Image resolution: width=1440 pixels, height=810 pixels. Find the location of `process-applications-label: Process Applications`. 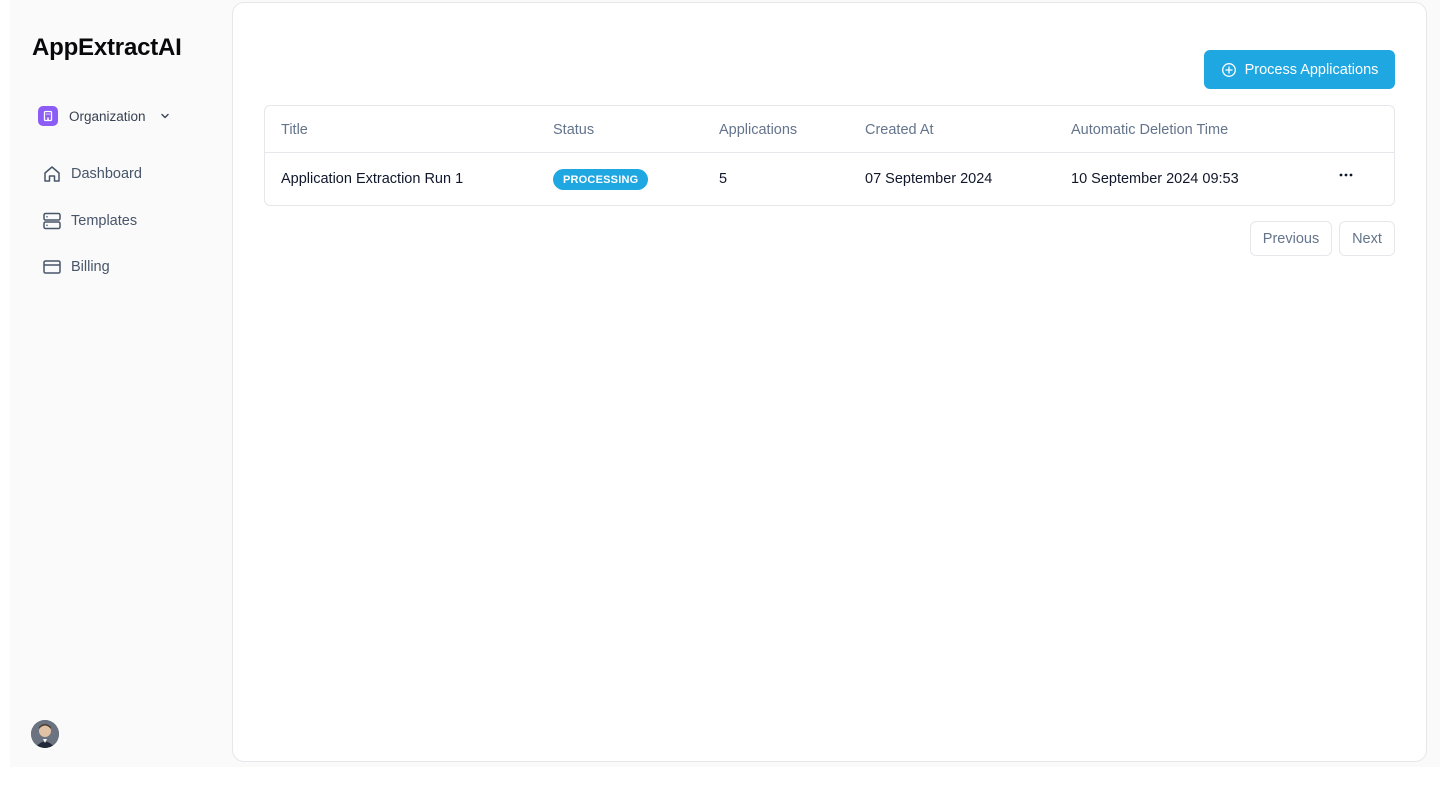

process-applications-label: Process Applications is located at coordinates (1311, 69).